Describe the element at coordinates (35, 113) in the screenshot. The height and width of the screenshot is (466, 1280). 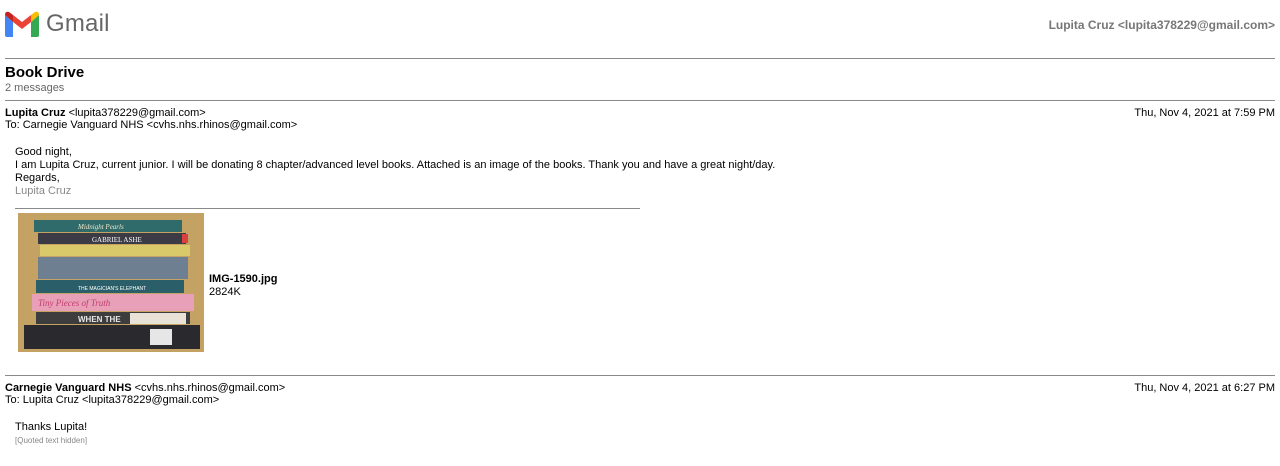
I see `sender-name: Lupita Cruz` at that location.